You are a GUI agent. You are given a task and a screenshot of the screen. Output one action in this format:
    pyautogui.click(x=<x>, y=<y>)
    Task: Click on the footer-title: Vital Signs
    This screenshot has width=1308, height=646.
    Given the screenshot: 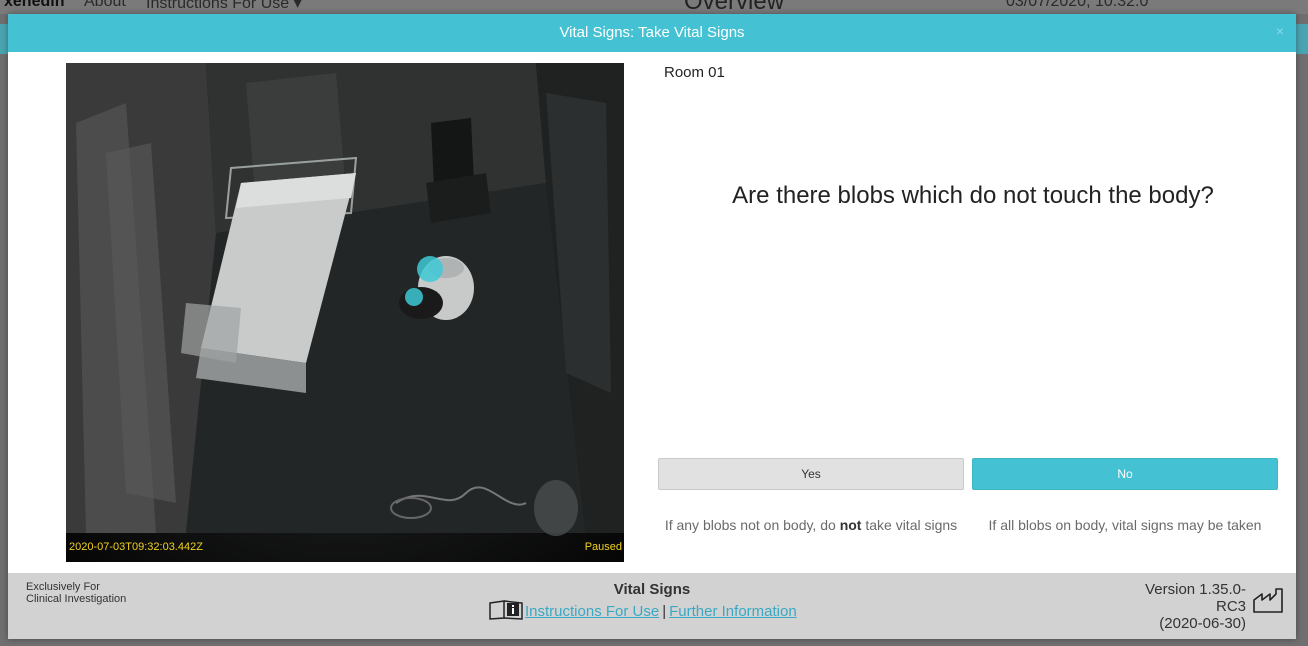 What is the action you would take?
    pyautogui.click(x=652, y=589)
    